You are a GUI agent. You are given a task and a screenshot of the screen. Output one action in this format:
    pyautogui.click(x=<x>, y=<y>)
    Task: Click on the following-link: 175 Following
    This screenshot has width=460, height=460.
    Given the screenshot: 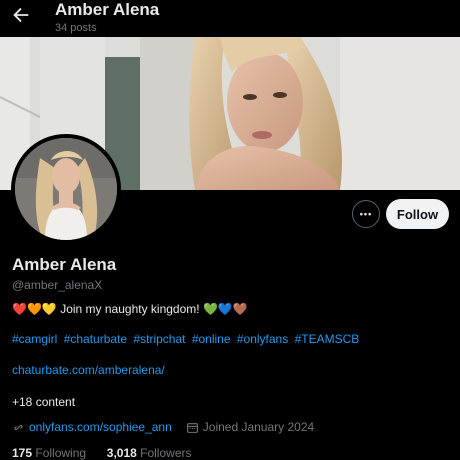 What is the action you would take?
    pyautogui.click(x=49, y=453)
    